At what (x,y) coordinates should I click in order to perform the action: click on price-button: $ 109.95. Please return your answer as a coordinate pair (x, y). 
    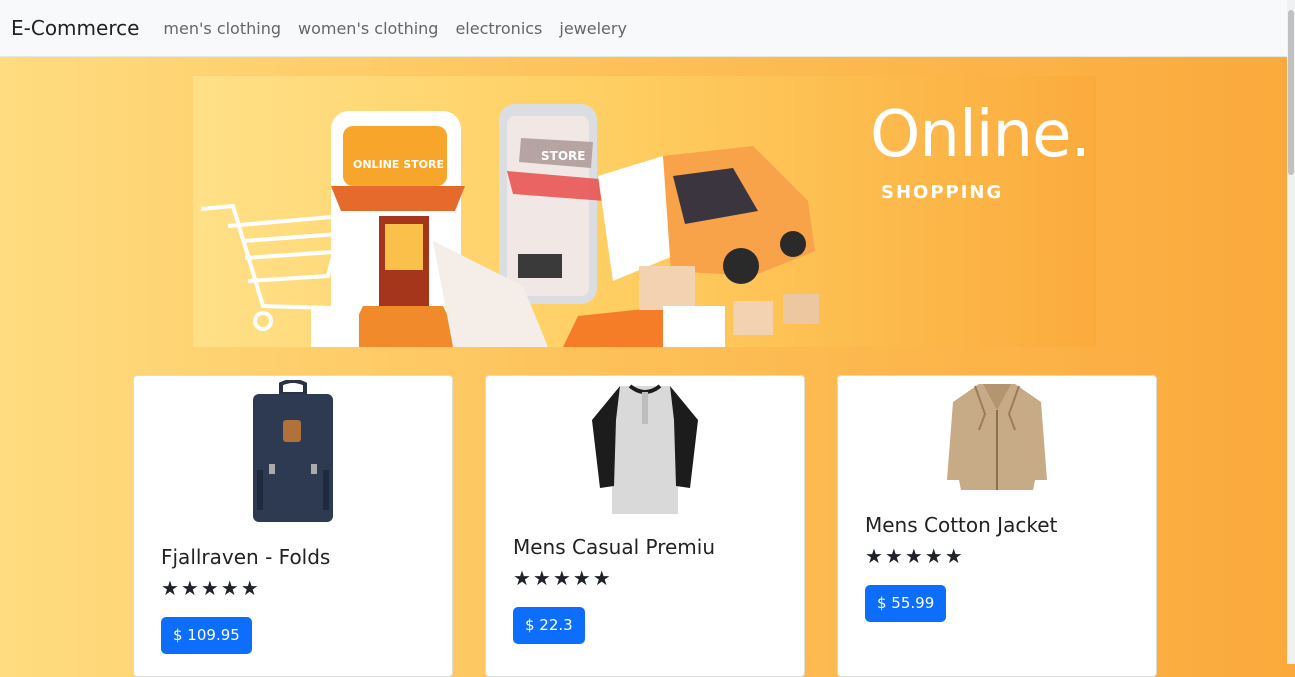
    Looking at the image, I should click on (206, 635).